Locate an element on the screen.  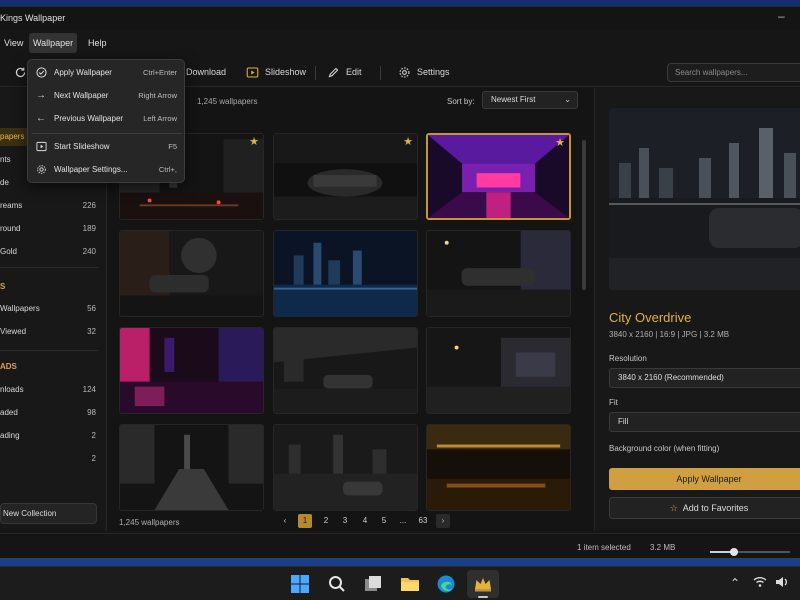
page-button: 5 is located at coordinates (384, 521).